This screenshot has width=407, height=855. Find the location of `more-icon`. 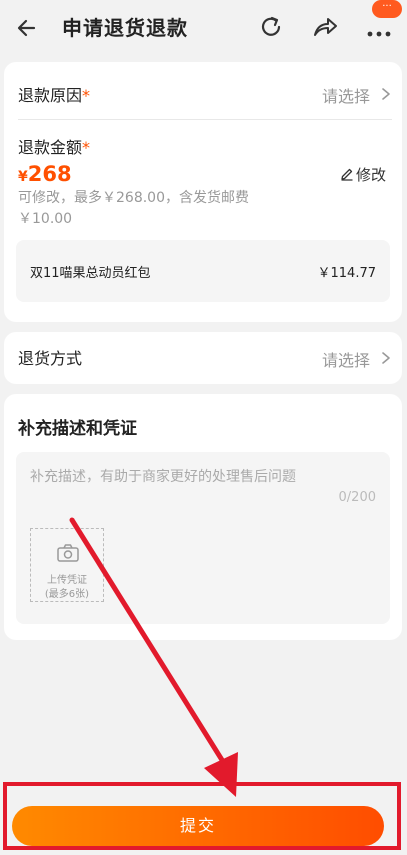

more-icon is located at coordinates (379, 29).